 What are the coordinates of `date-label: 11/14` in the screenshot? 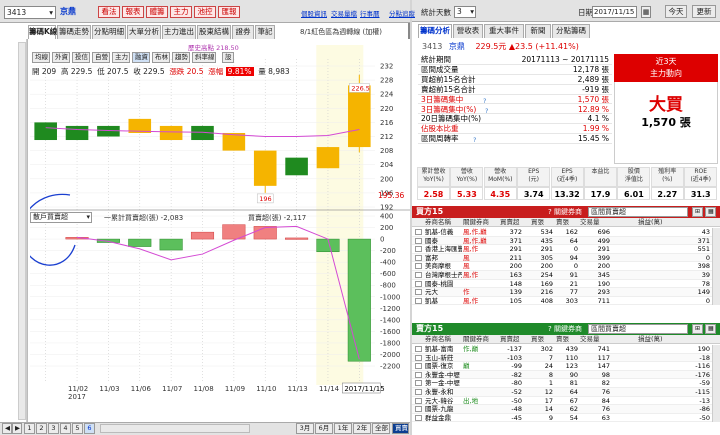 It's located at (329, 389).